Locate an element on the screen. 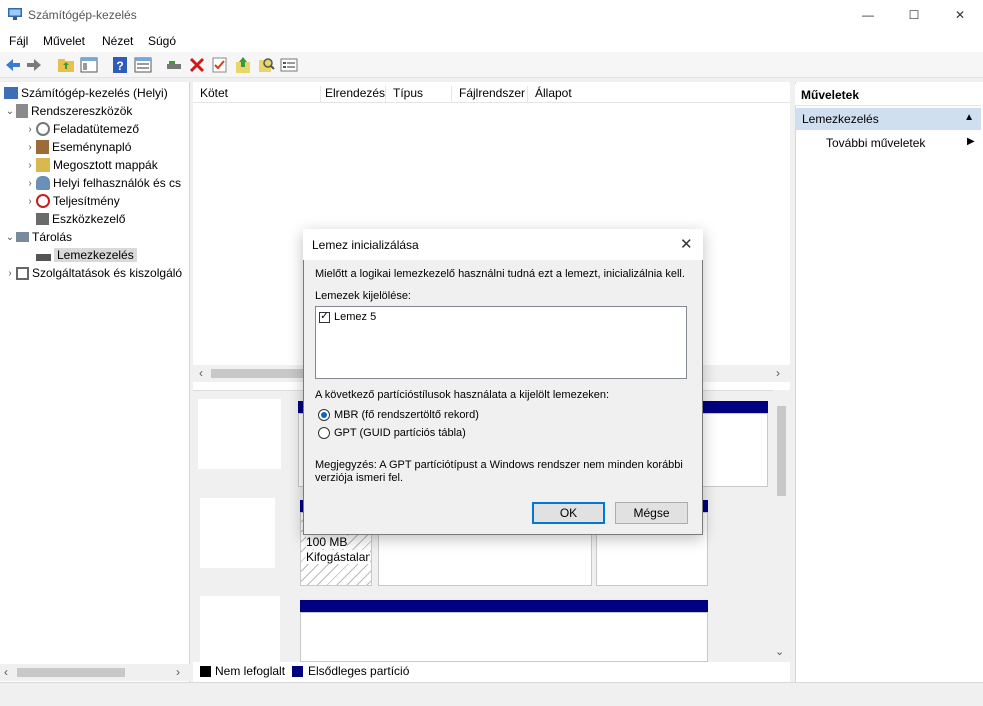  connect-icon is located at coordinates (174, 65).